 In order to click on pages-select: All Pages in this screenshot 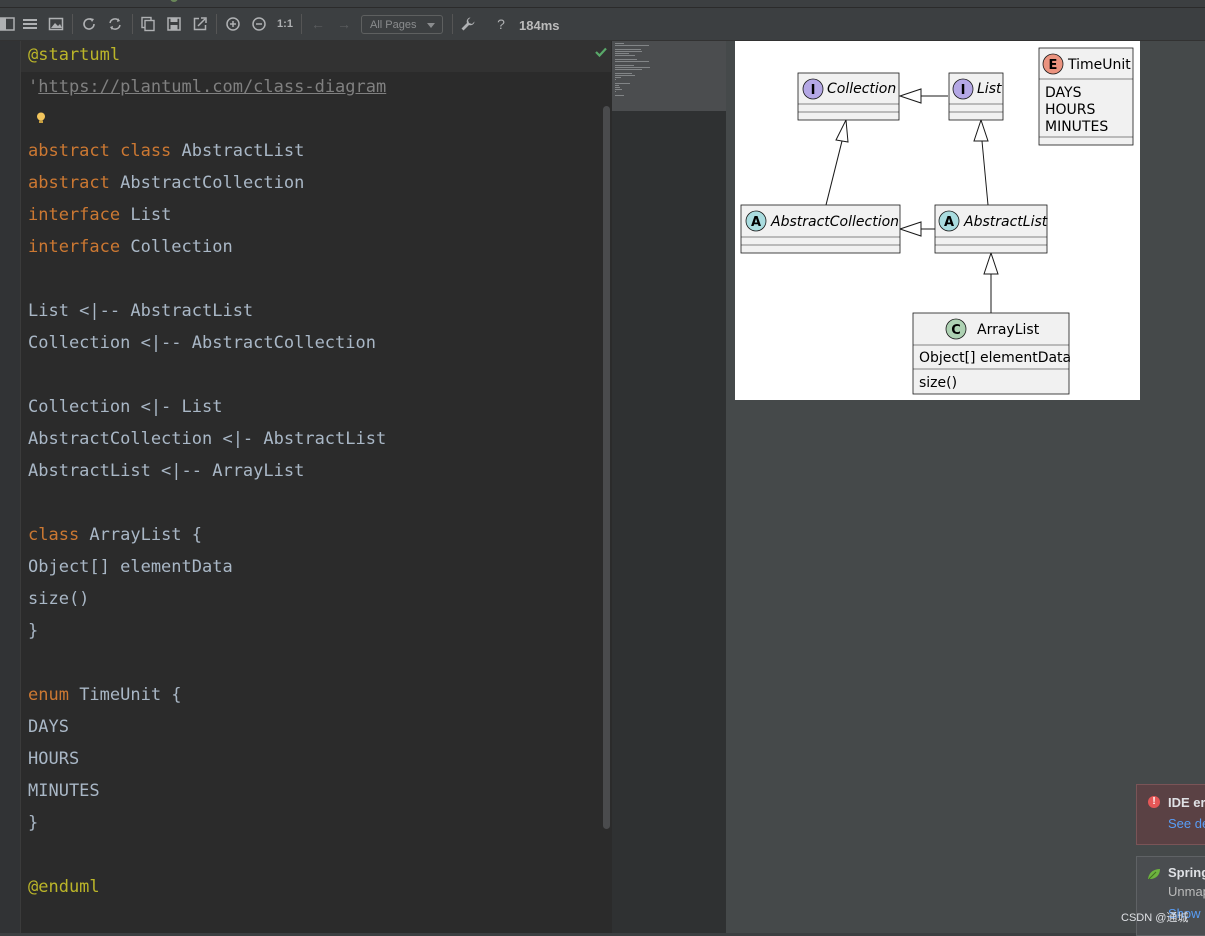, I will do `click(402, 24)`.